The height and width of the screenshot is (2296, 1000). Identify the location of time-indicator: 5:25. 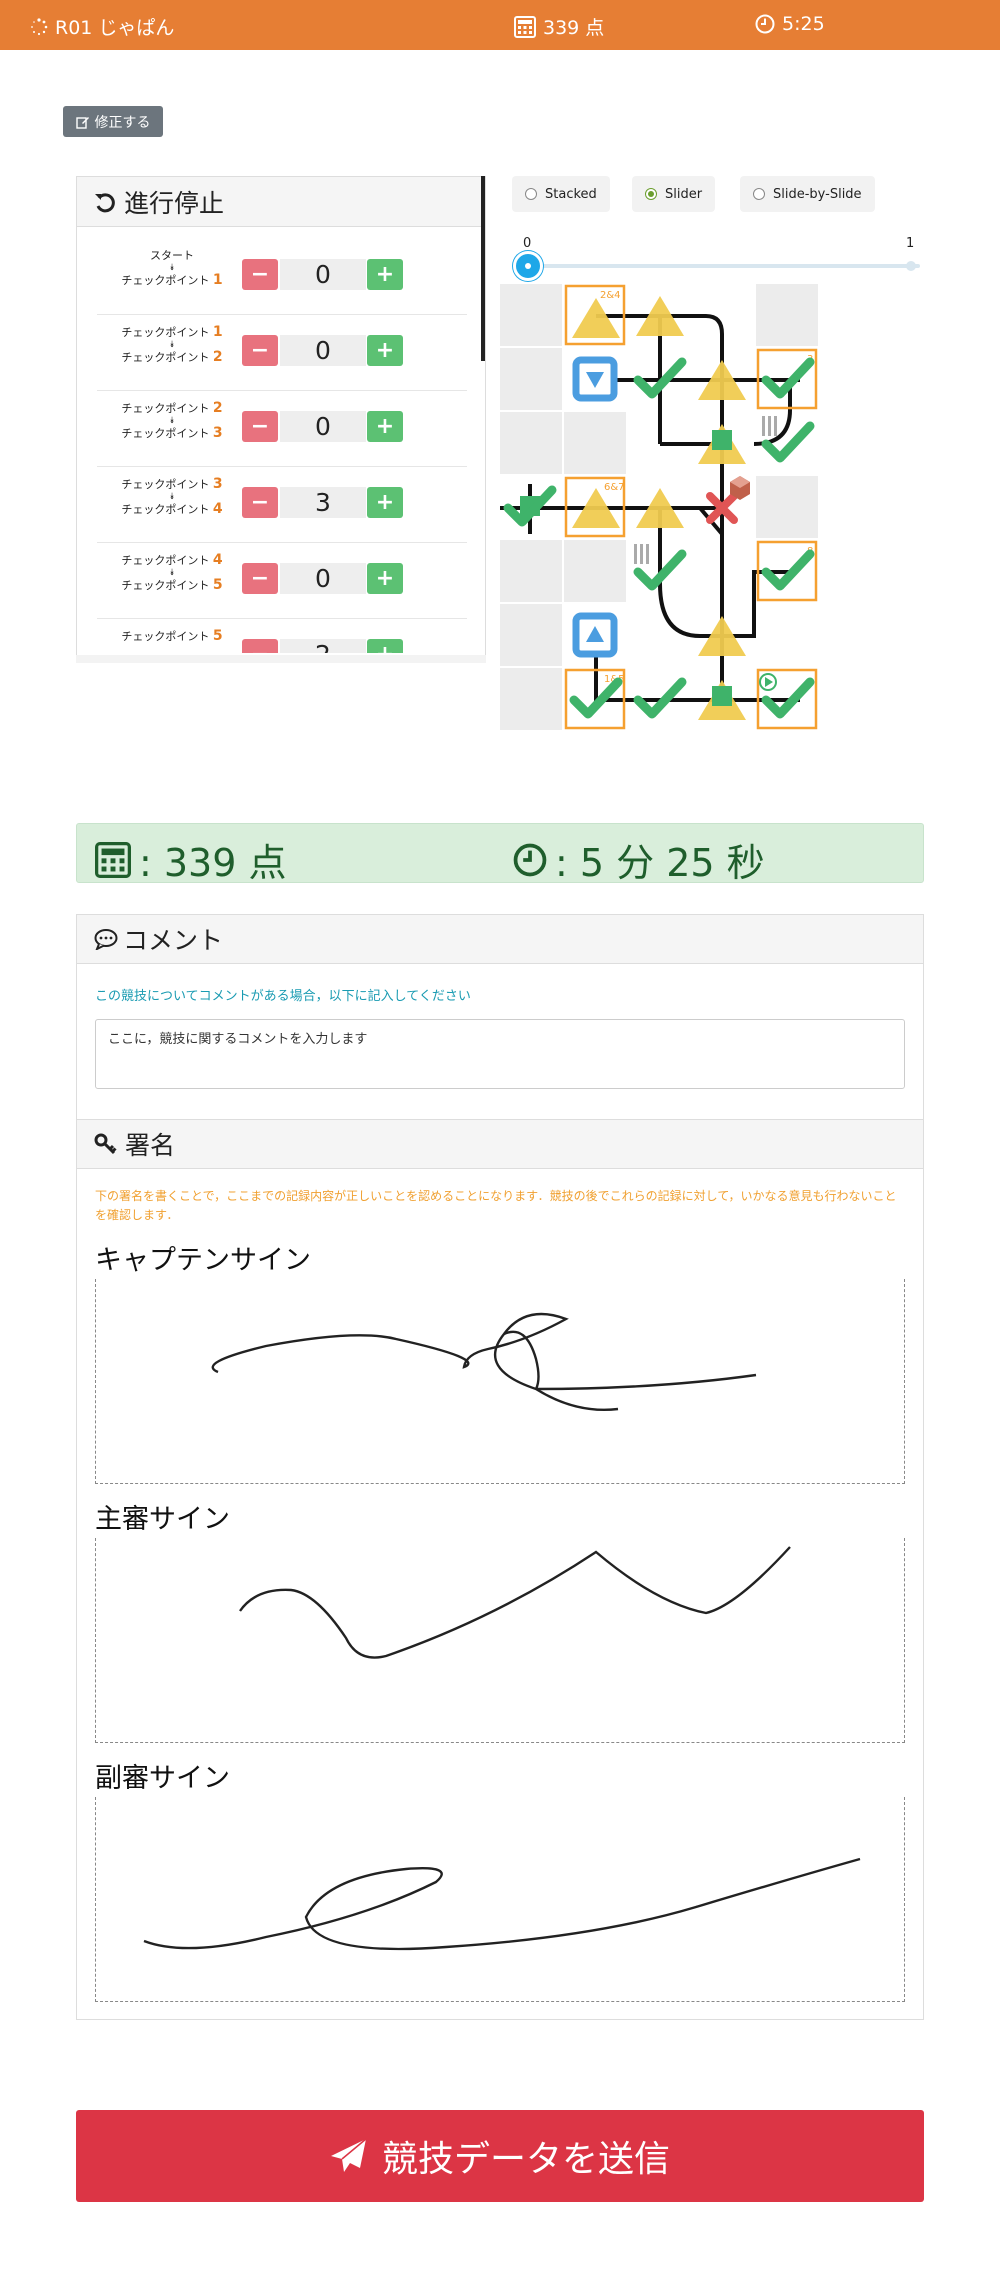
(790, 24).